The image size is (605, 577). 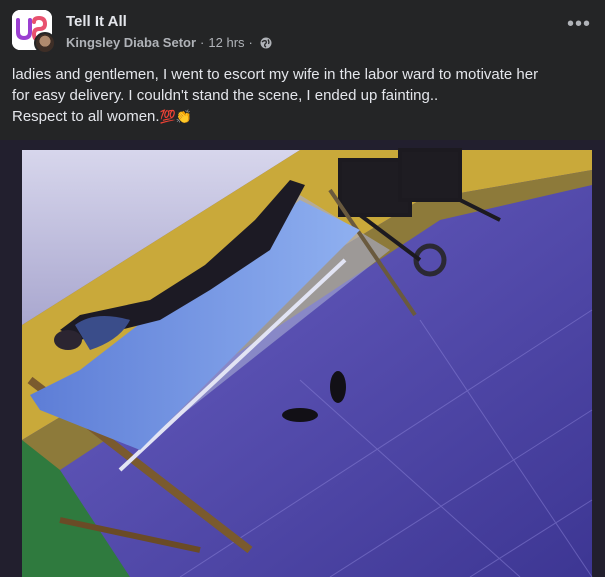 What do you see at coordinates (183, 116) in the screenshot?
I see `clapping-hands-emoji: 👏` at bounding box center [183, 116].